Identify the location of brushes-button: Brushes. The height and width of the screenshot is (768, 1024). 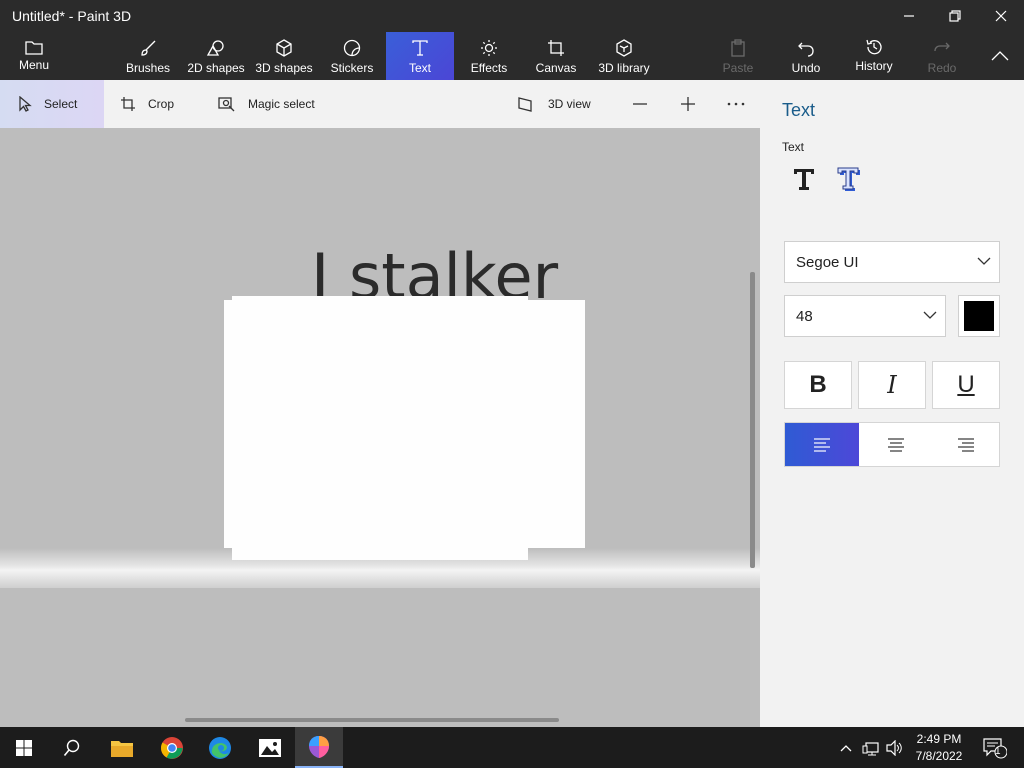
(148, 56).